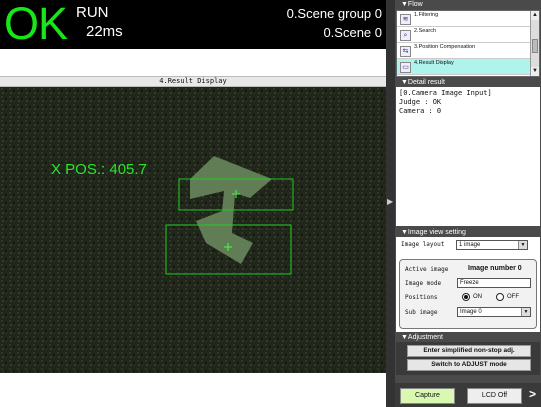 This screenshot has height=407, width=541. I want to click on adjustment-header: ▼Adjustment, so click(468, 337).